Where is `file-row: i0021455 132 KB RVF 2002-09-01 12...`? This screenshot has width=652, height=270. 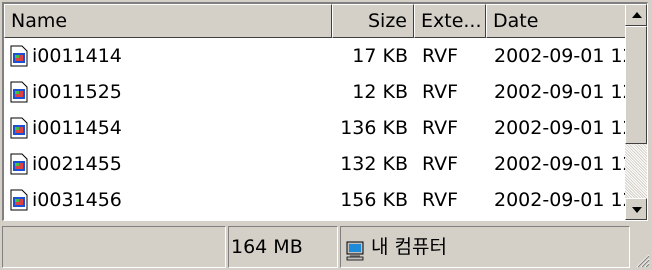 file-row: i0021455 132 KB RVF 2002-09-01 12... is located at coordinates (326, 164).